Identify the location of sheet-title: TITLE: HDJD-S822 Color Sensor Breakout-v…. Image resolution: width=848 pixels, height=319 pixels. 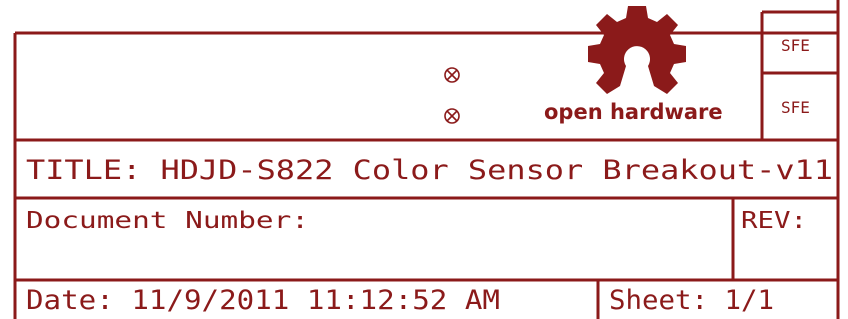
(429, 170).